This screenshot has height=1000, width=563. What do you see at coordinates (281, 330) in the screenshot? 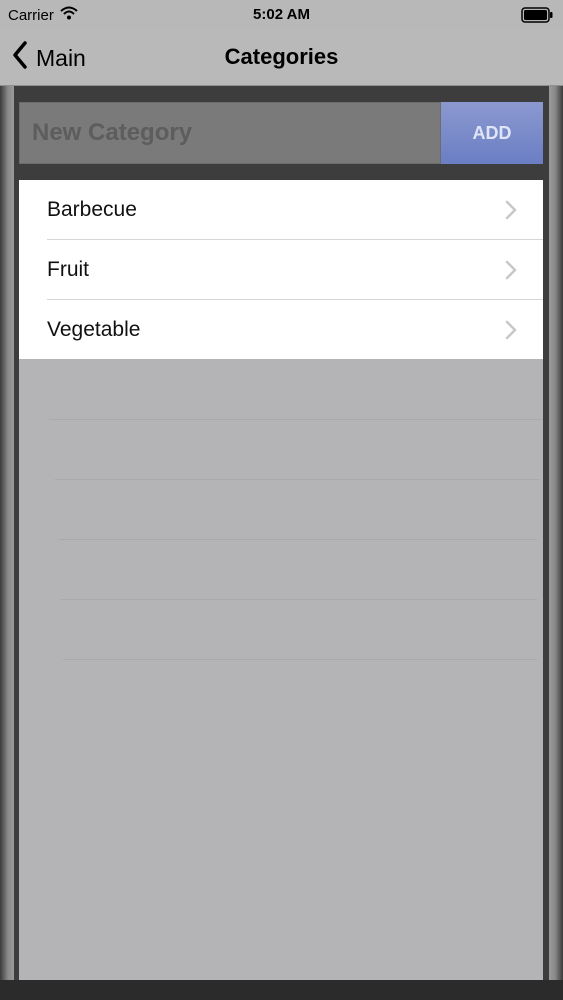
I see `list-item: Vegetable` at bounding box center [281, 330].